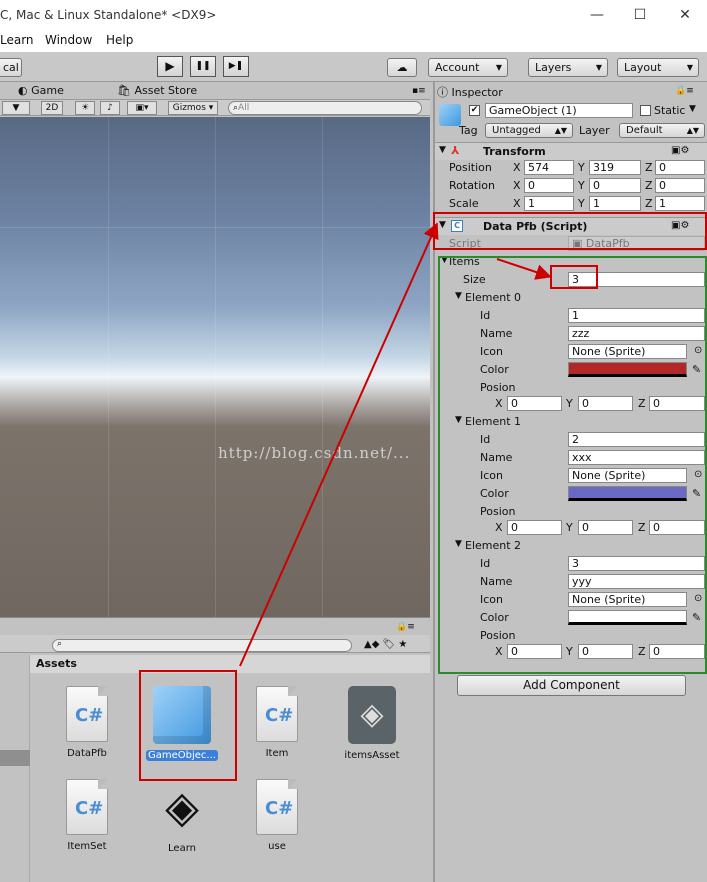 Image resolution: width=707 pixels, height=882 pixels. I want to click on arrow-to-size, so click(524, 269).